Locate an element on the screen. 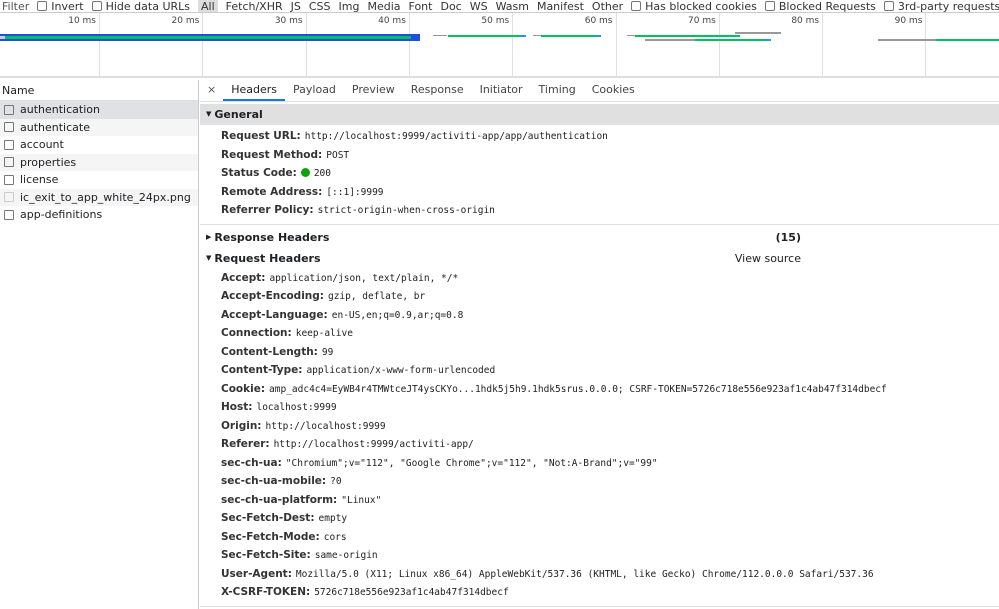  view-source-link: View source is located at coordinates (768, 258).